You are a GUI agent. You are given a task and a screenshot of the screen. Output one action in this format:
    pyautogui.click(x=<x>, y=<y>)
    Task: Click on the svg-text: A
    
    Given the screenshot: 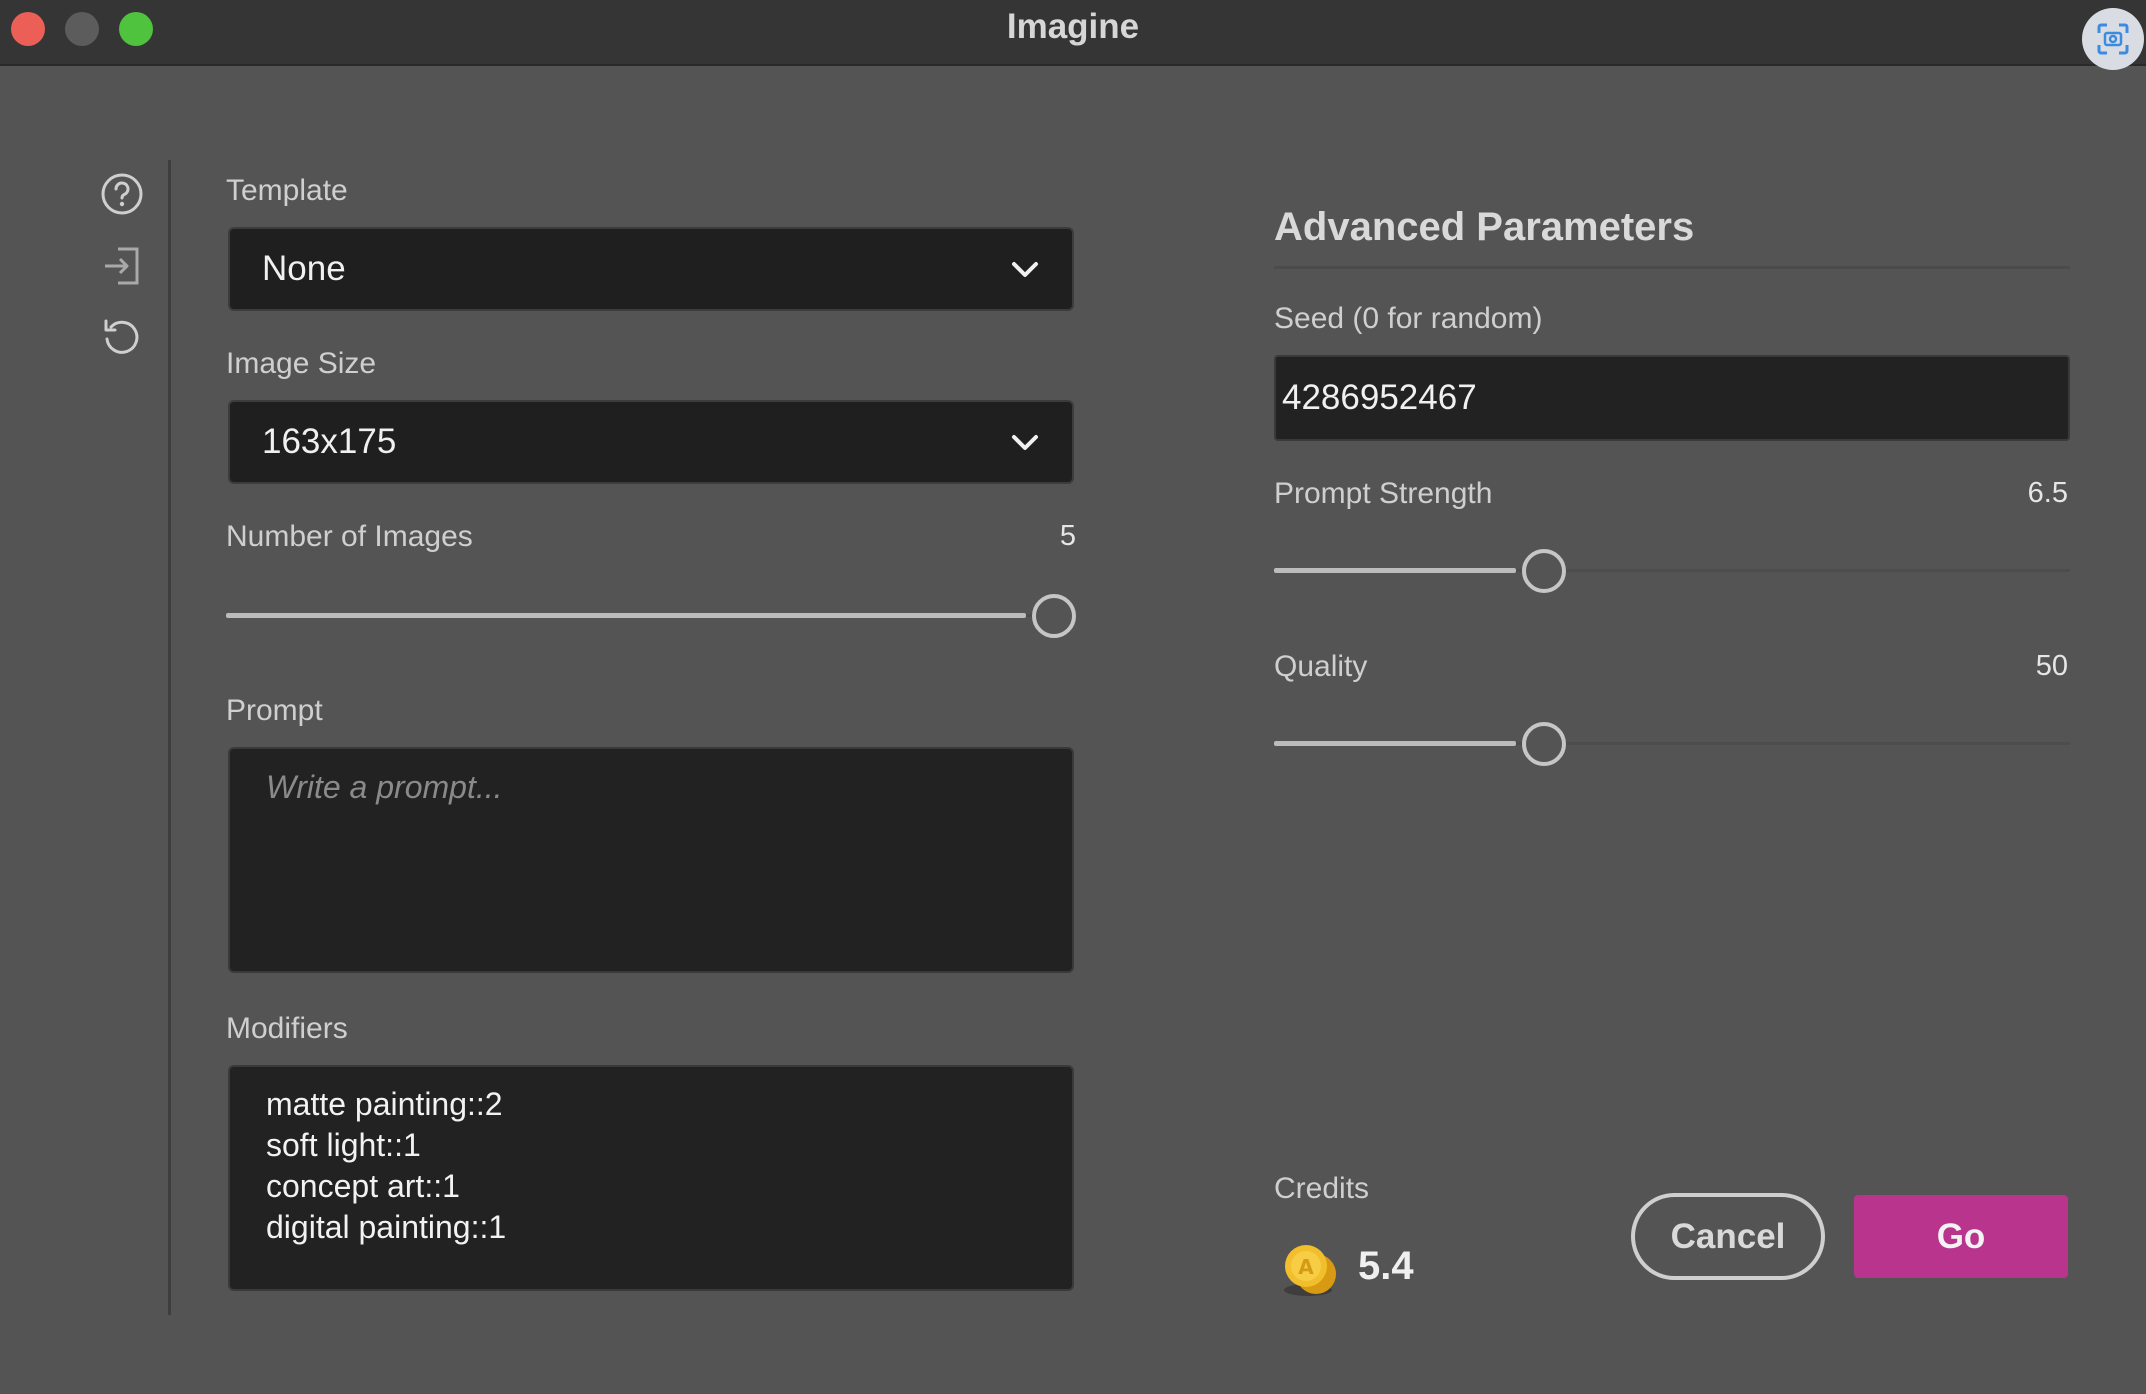 What is the action you would take?
    pyautogui.click(x=1306, y=1267)
    